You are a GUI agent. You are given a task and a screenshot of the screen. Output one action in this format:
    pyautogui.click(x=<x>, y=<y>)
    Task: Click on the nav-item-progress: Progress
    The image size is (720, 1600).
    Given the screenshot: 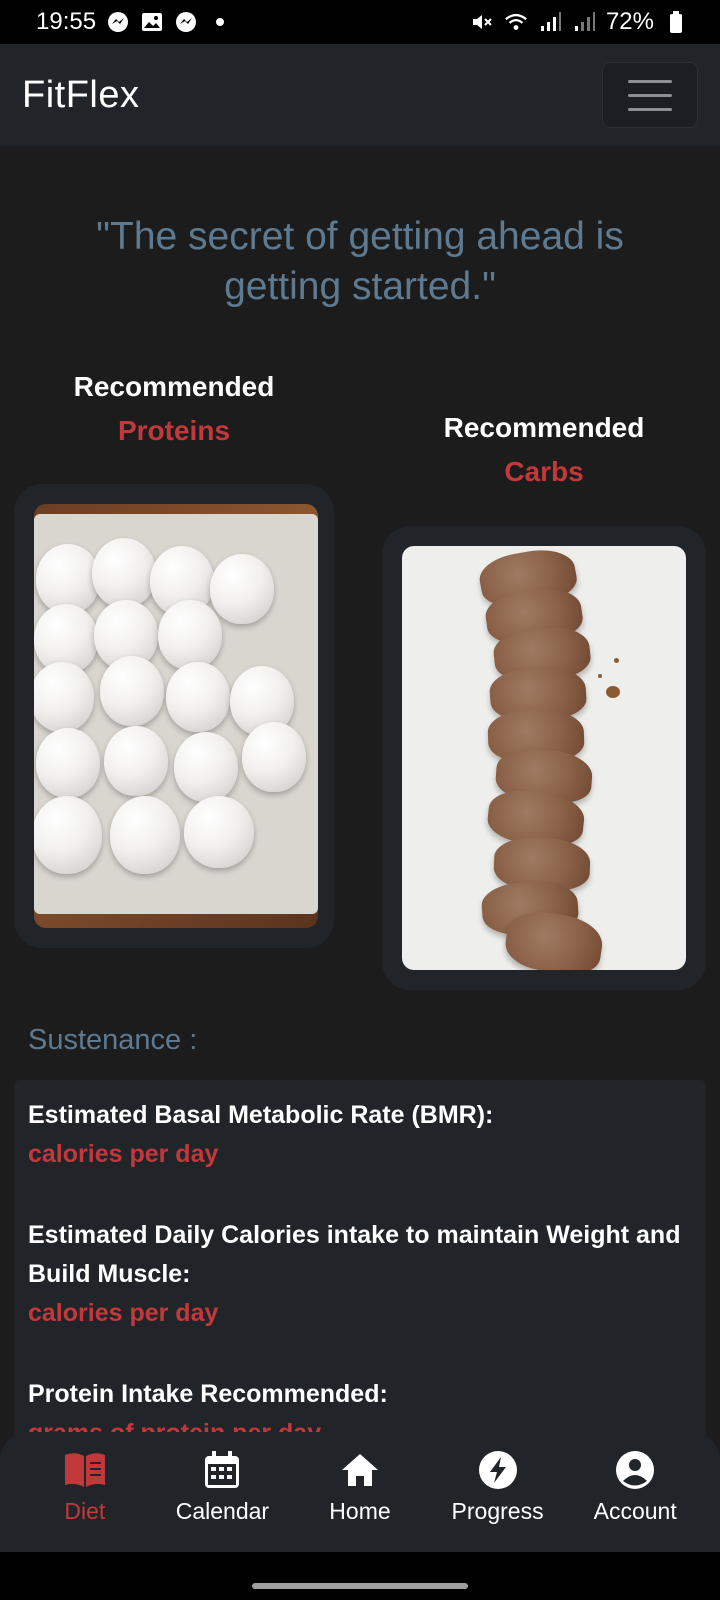 What is the action you would take?
    pyautogui.click(x=498, y=1486)
    